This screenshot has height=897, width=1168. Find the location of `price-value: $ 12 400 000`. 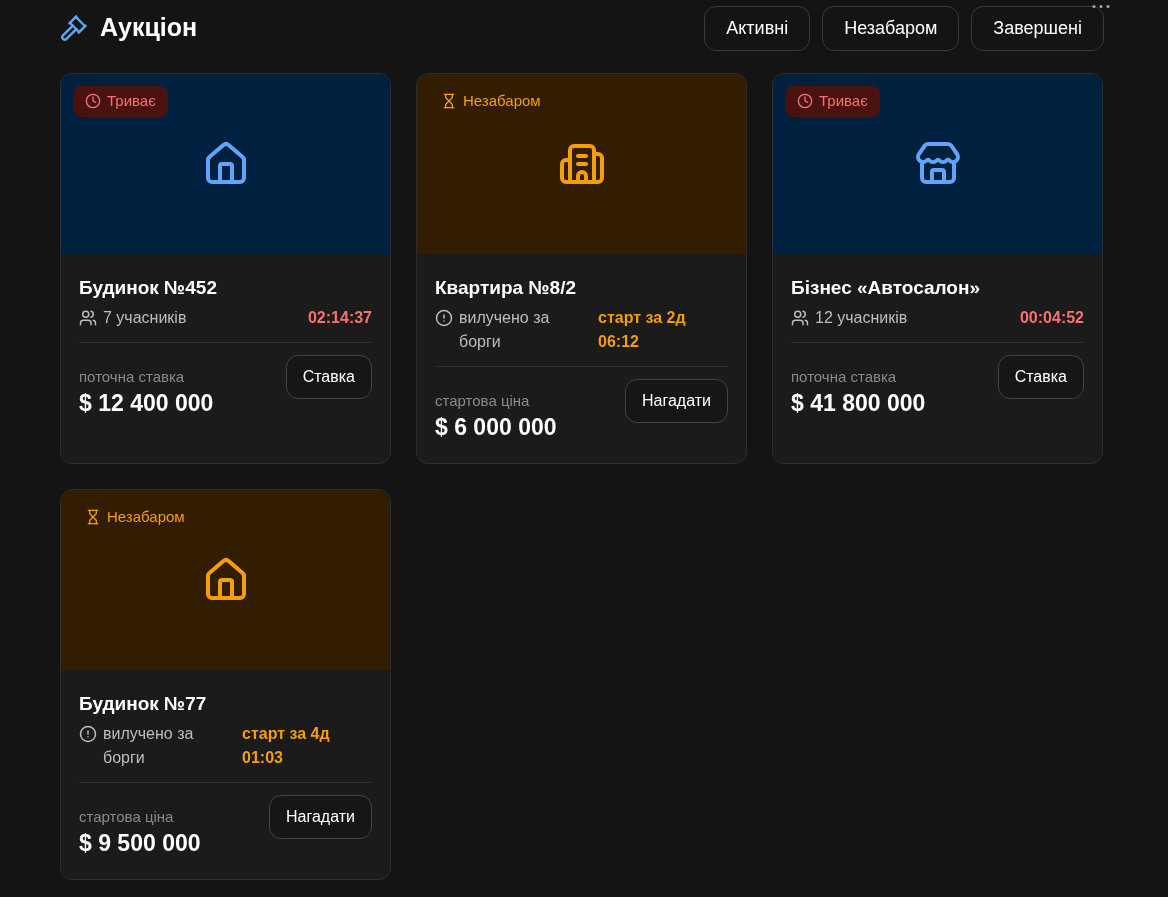

price-value: $ 12 400 000 is located at coordinates (146, 403).